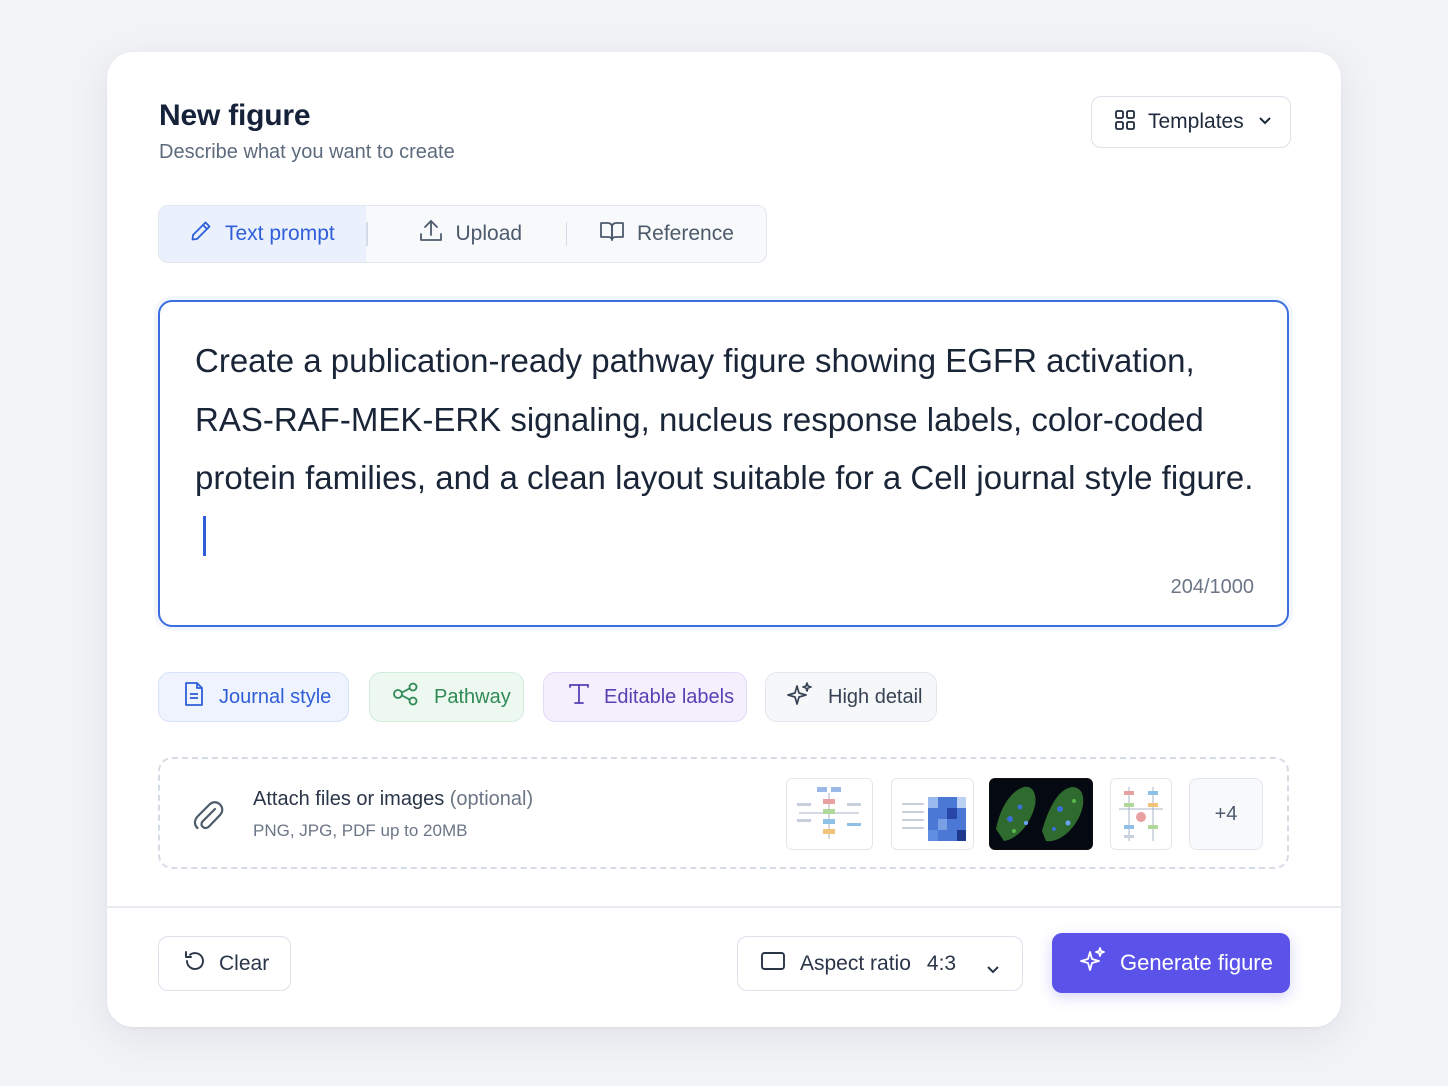  I want to click on templates-button: Templates, so click(1191, 122).